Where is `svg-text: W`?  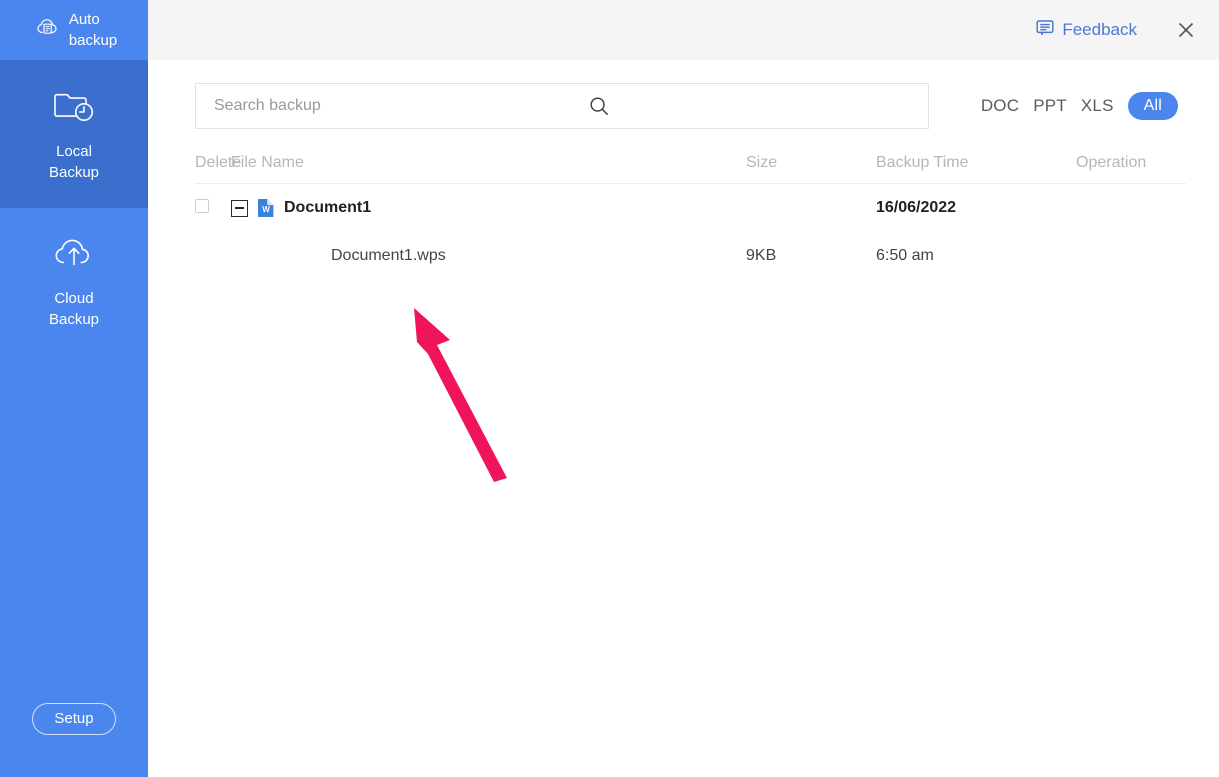
svg-text: W is located at coordinates (266, 209).